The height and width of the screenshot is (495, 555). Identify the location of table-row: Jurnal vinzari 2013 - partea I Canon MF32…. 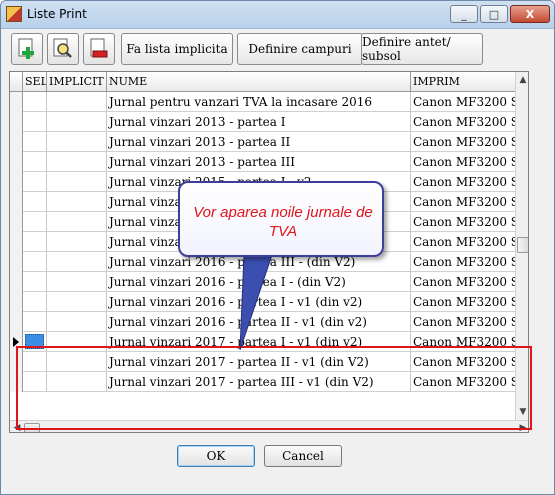
(262, 122).